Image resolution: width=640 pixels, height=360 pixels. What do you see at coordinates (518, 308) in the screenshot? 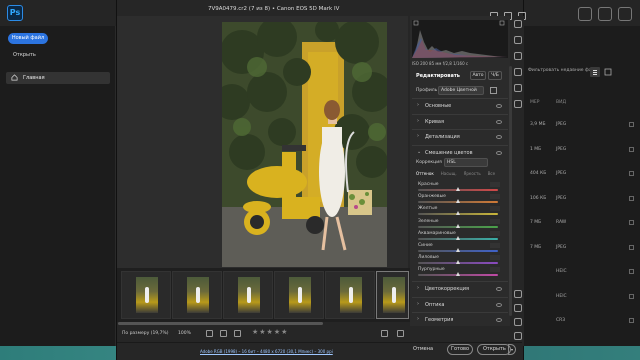
I see `hand-tool-icon` at bounding box center [518, 308].